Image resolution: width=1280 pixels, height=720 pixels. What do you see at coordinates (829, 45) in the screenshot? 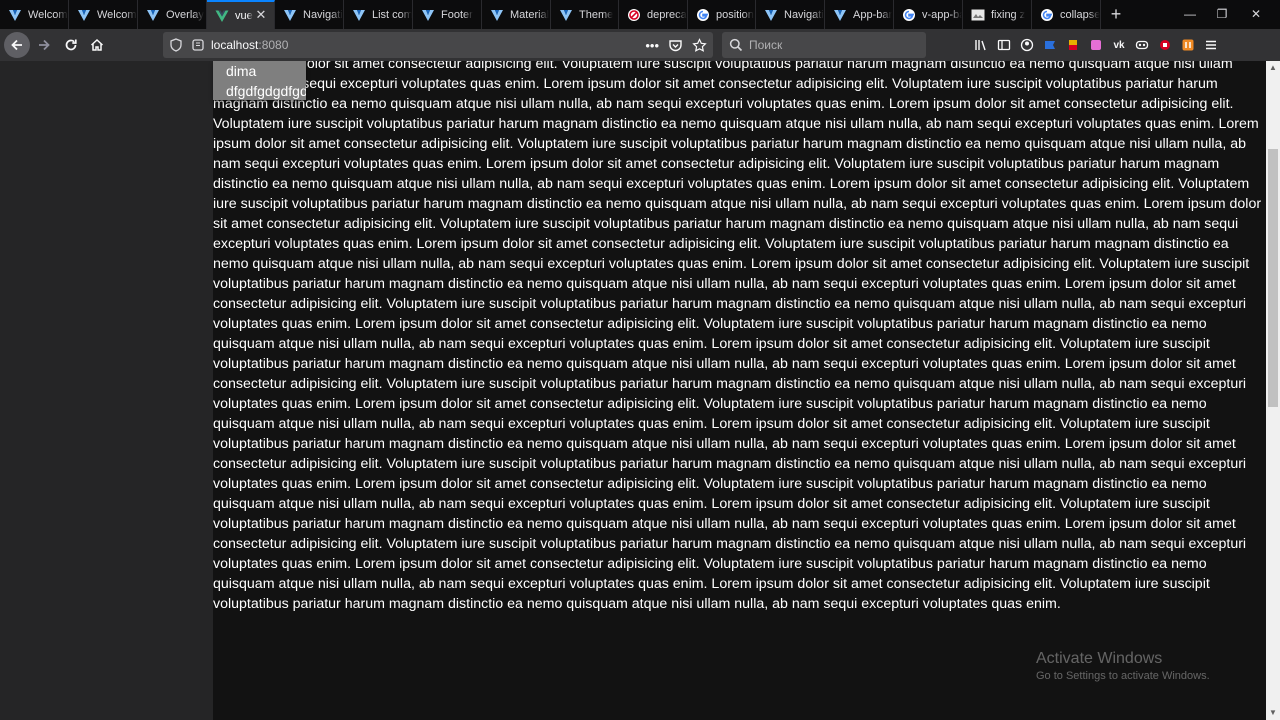
I see `search-input` at bounding box center [829, 45].